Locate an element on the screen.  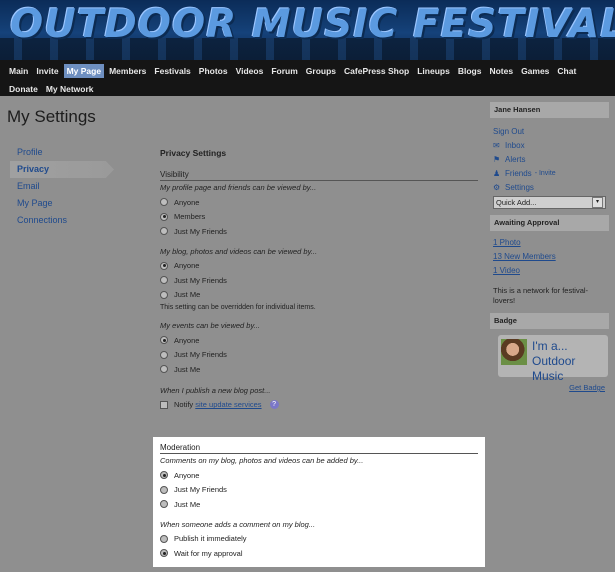
blog-option-me: Just Me is located at coordinates (319, 295).